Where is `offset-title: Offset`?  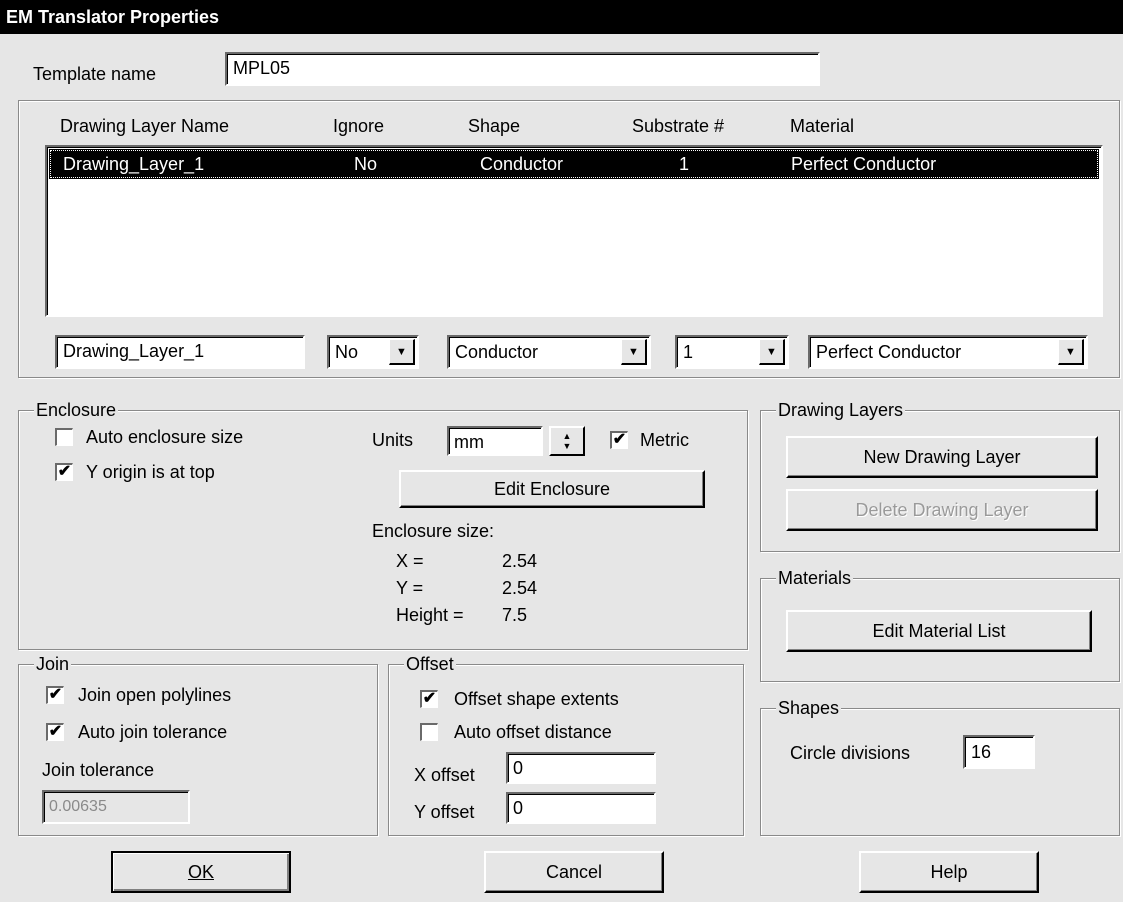
offset-title: Offset is located at coordinates (430, 664).